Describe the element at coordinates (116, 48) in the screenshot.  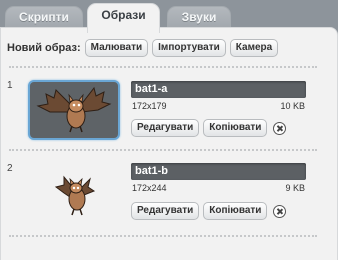
I see `paint-button: Малювати` at that location.